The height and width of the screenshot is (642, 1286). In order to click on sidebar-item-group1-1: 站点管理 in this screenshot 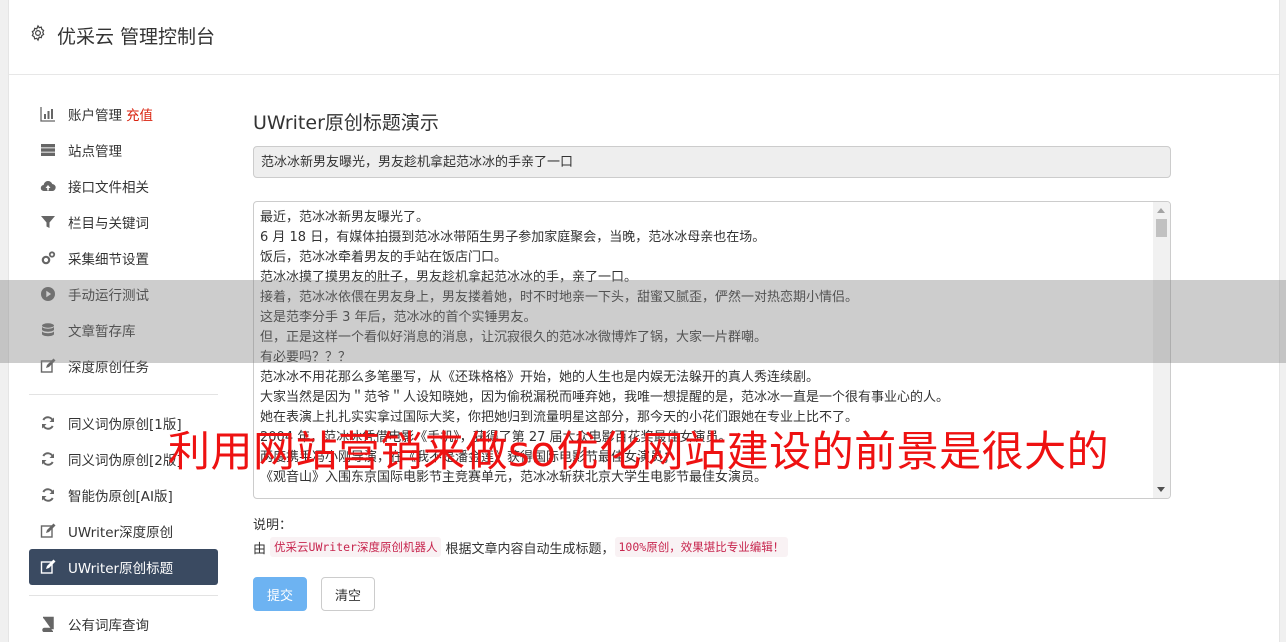, I will do `click(123, 150)`.